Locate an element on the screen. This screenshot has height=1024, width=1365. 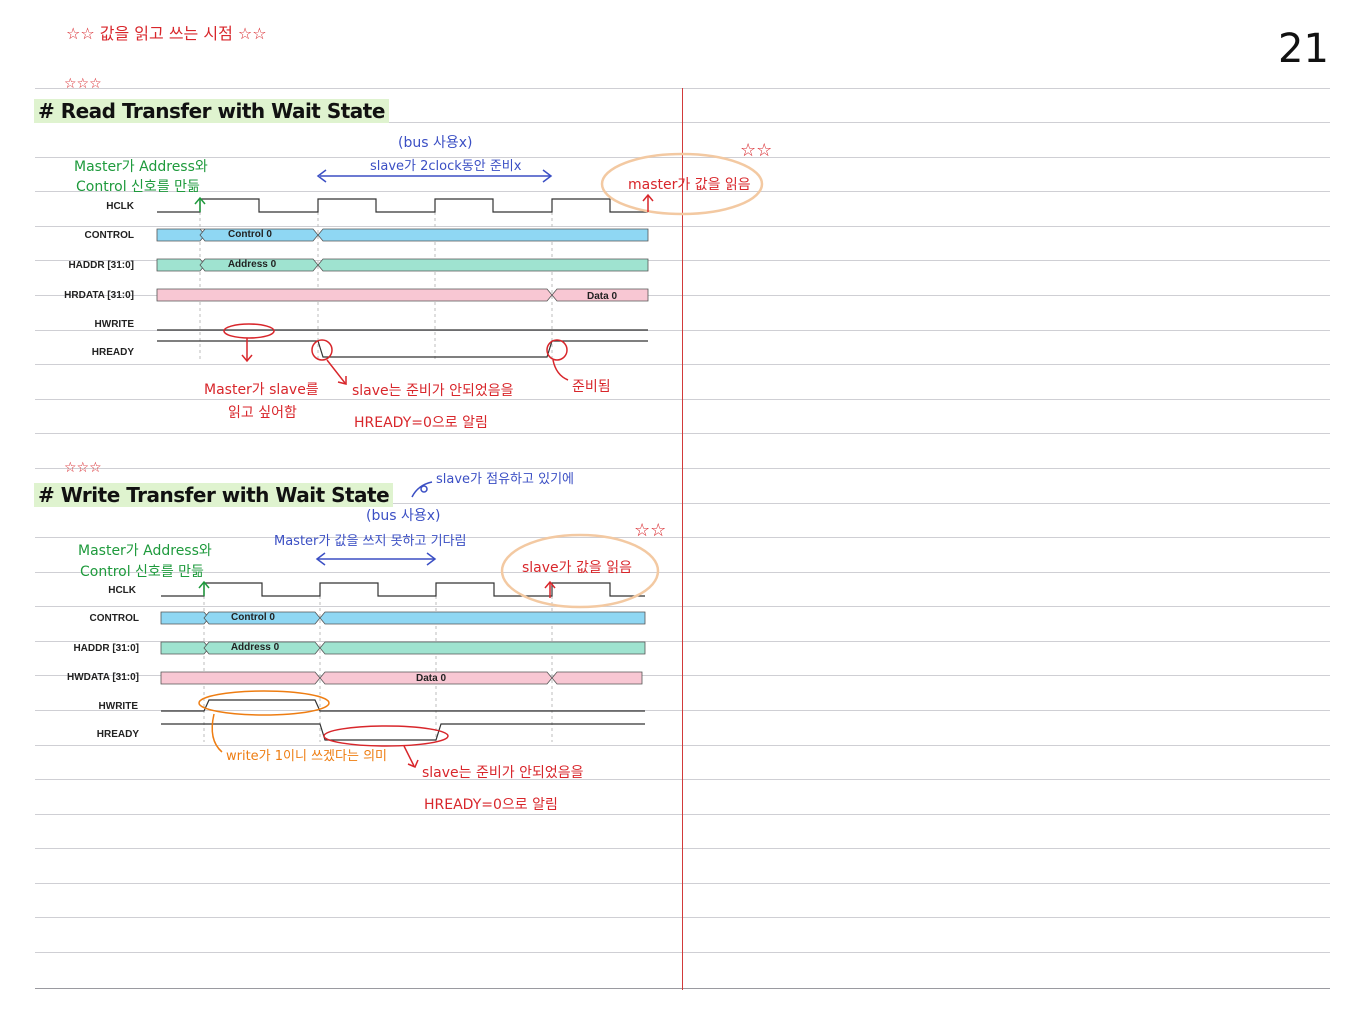
write-slave-notready-1: slave는 준비가 안되었음을 is located at coordinates (503, 773).